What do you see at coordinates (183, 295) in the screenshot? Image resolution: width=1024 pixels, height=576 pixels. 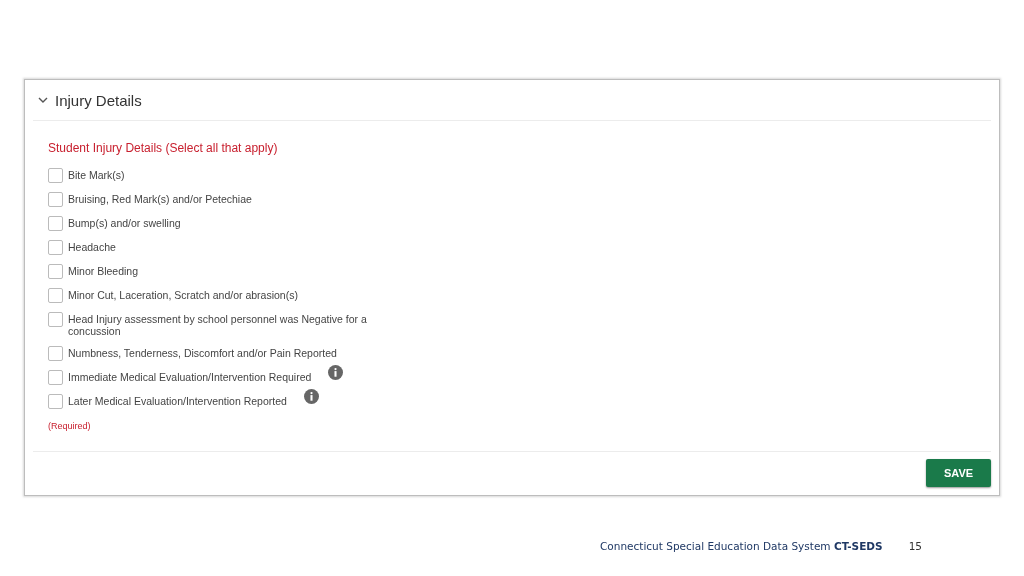 I see `option-label: Minor Cut, Laceration, Scratch and/or abrasion(s)` at bounding box center [183, 295].